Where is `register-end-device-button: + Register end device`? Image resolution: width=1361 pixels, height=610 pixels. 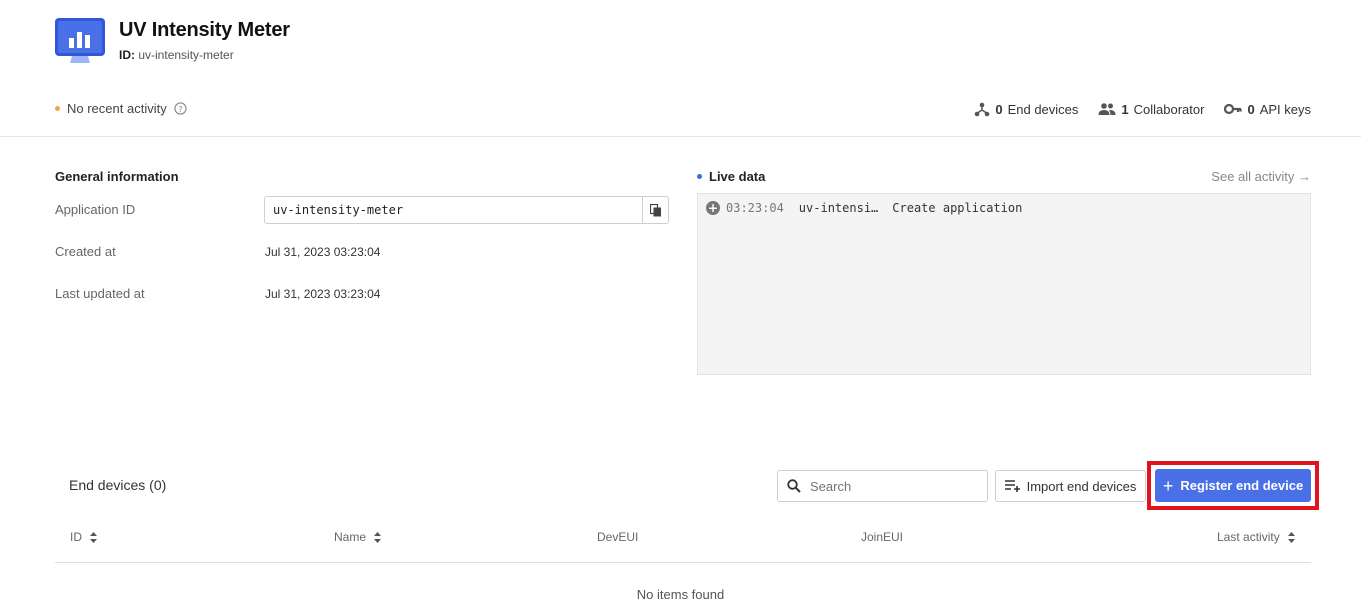
register-end-device-button: + Register end device is located at coordinates (1233, 485).